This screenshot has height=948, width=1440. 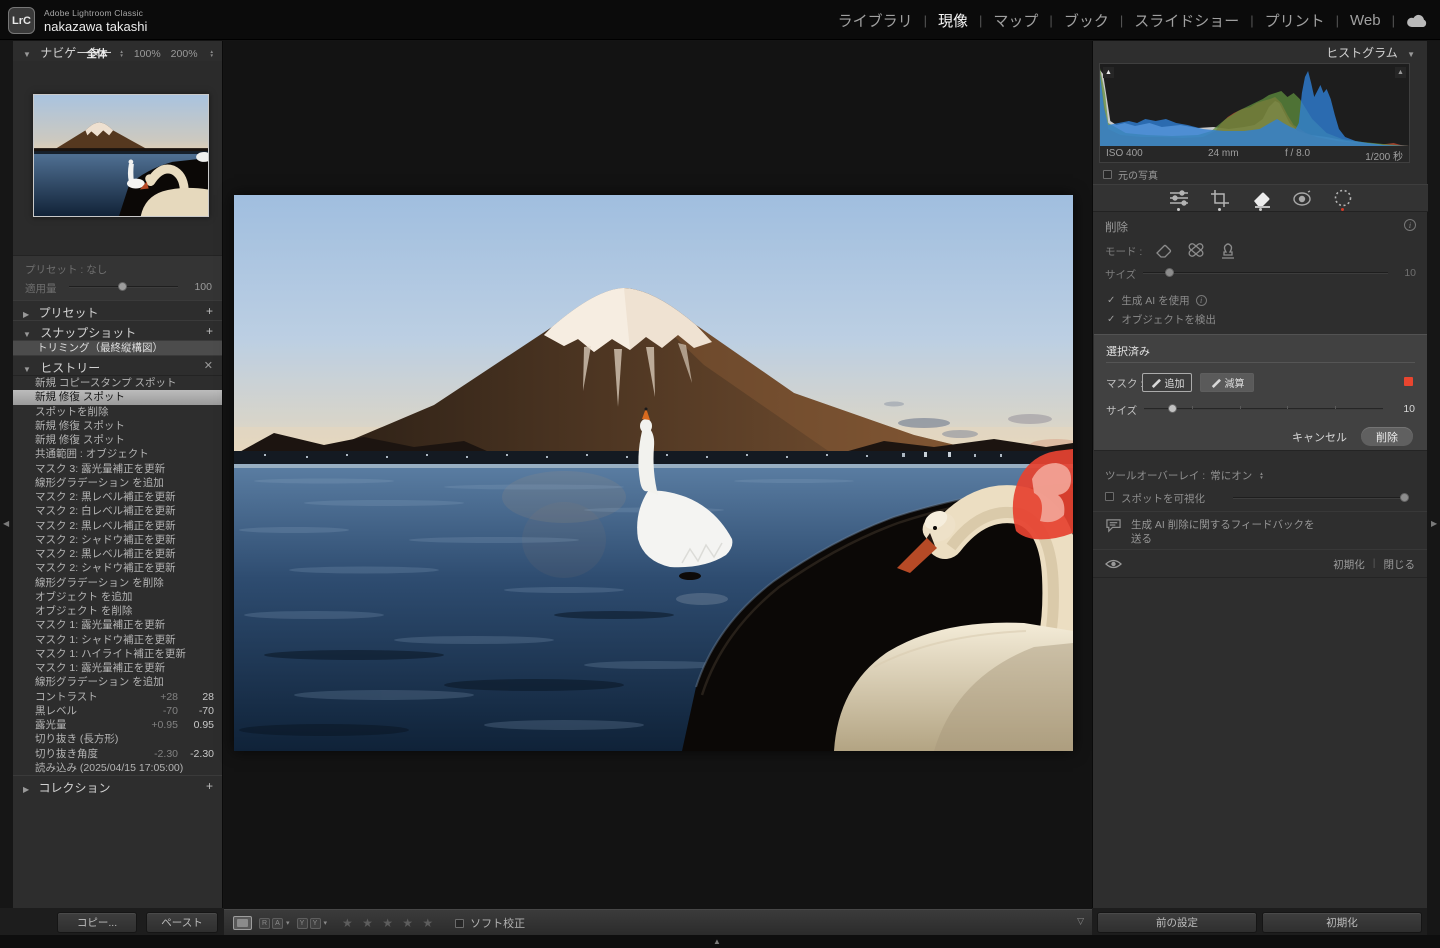 I want to click on detect-objects-row: ✓ オブジェクトを検出, so click(x=1161, y=319).